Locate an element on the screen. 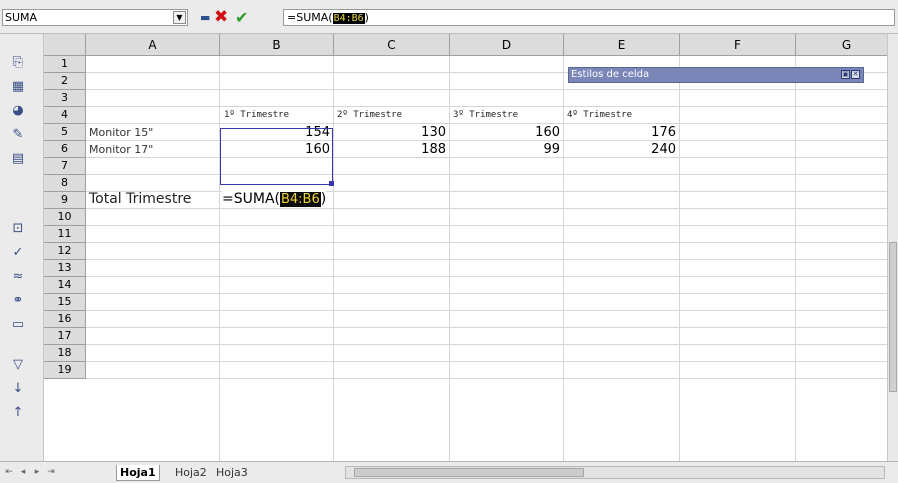 Image resolution: width=898 pixels, height=483 pixels. formula-input: =SUMA(B4:B6) is located at coordinates (589, 17).